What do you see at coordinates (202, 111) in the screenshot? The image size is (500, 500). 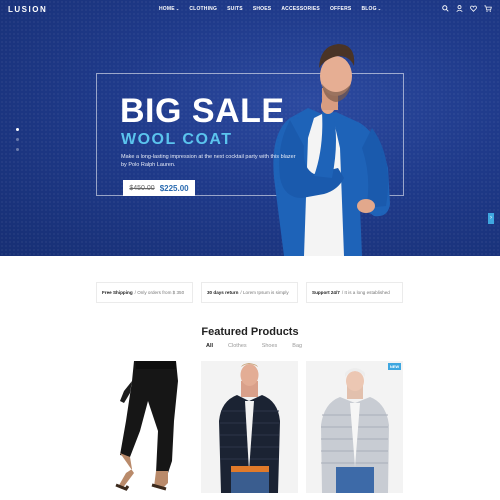 I see `hero-title: BIG SALE` at bounding box center [202, 111].